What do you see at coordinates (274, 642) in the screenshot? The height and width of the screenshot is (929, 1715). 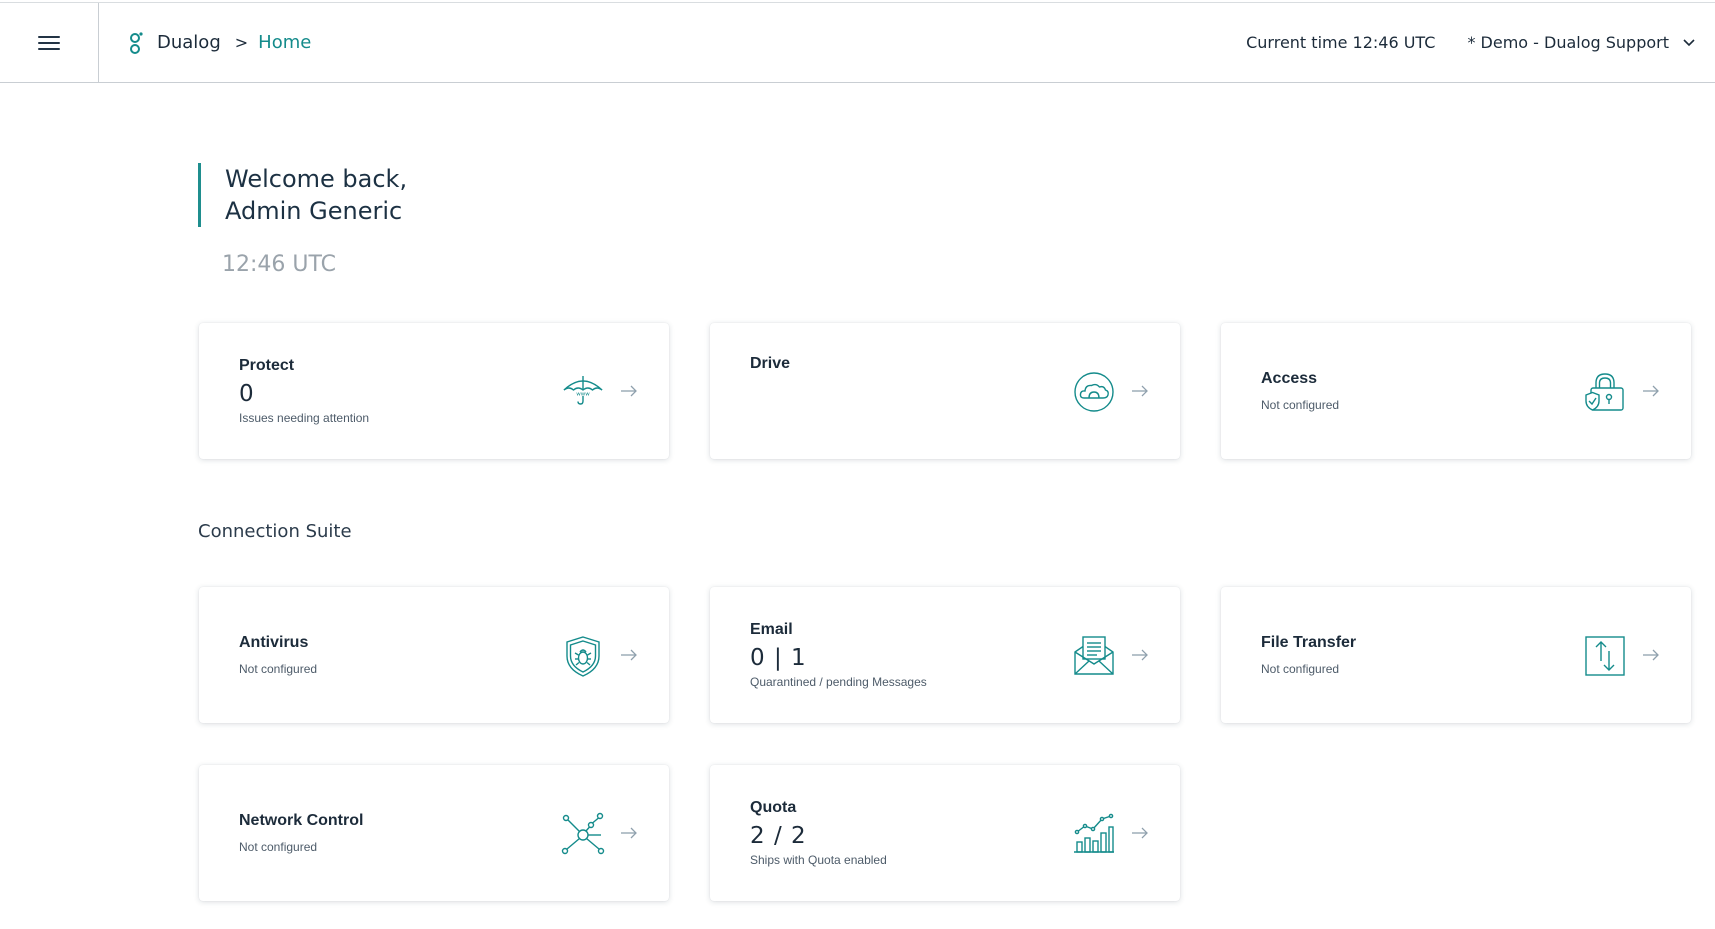 I see `card-title: Antivirus` at bounding box center [274, 642].